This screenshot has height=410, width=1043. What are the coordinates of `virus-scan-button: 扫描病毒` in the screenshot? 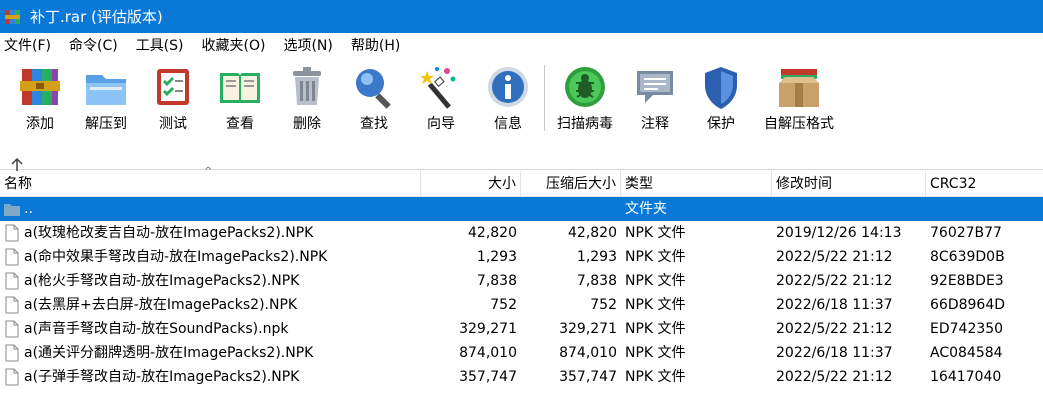 It's located at (585, 98).